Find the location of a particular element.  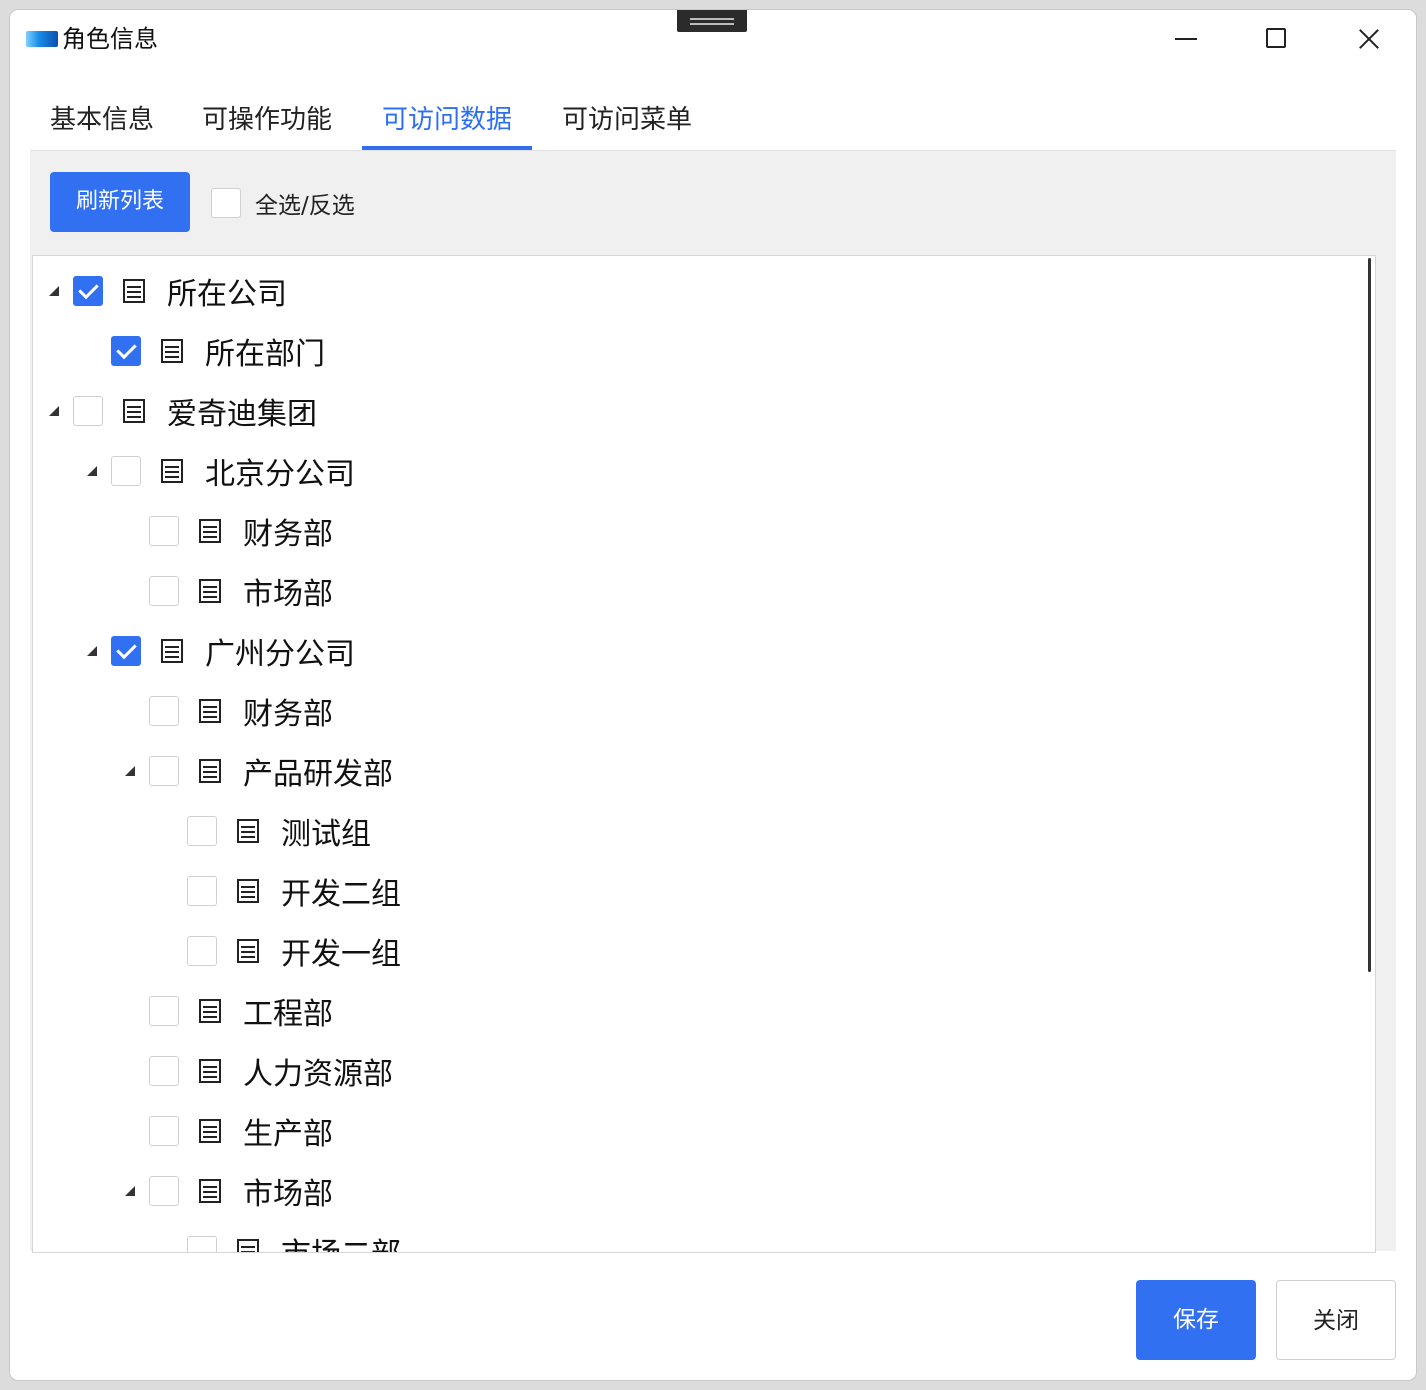

maximize-button is located at coordinates (1276, 39).